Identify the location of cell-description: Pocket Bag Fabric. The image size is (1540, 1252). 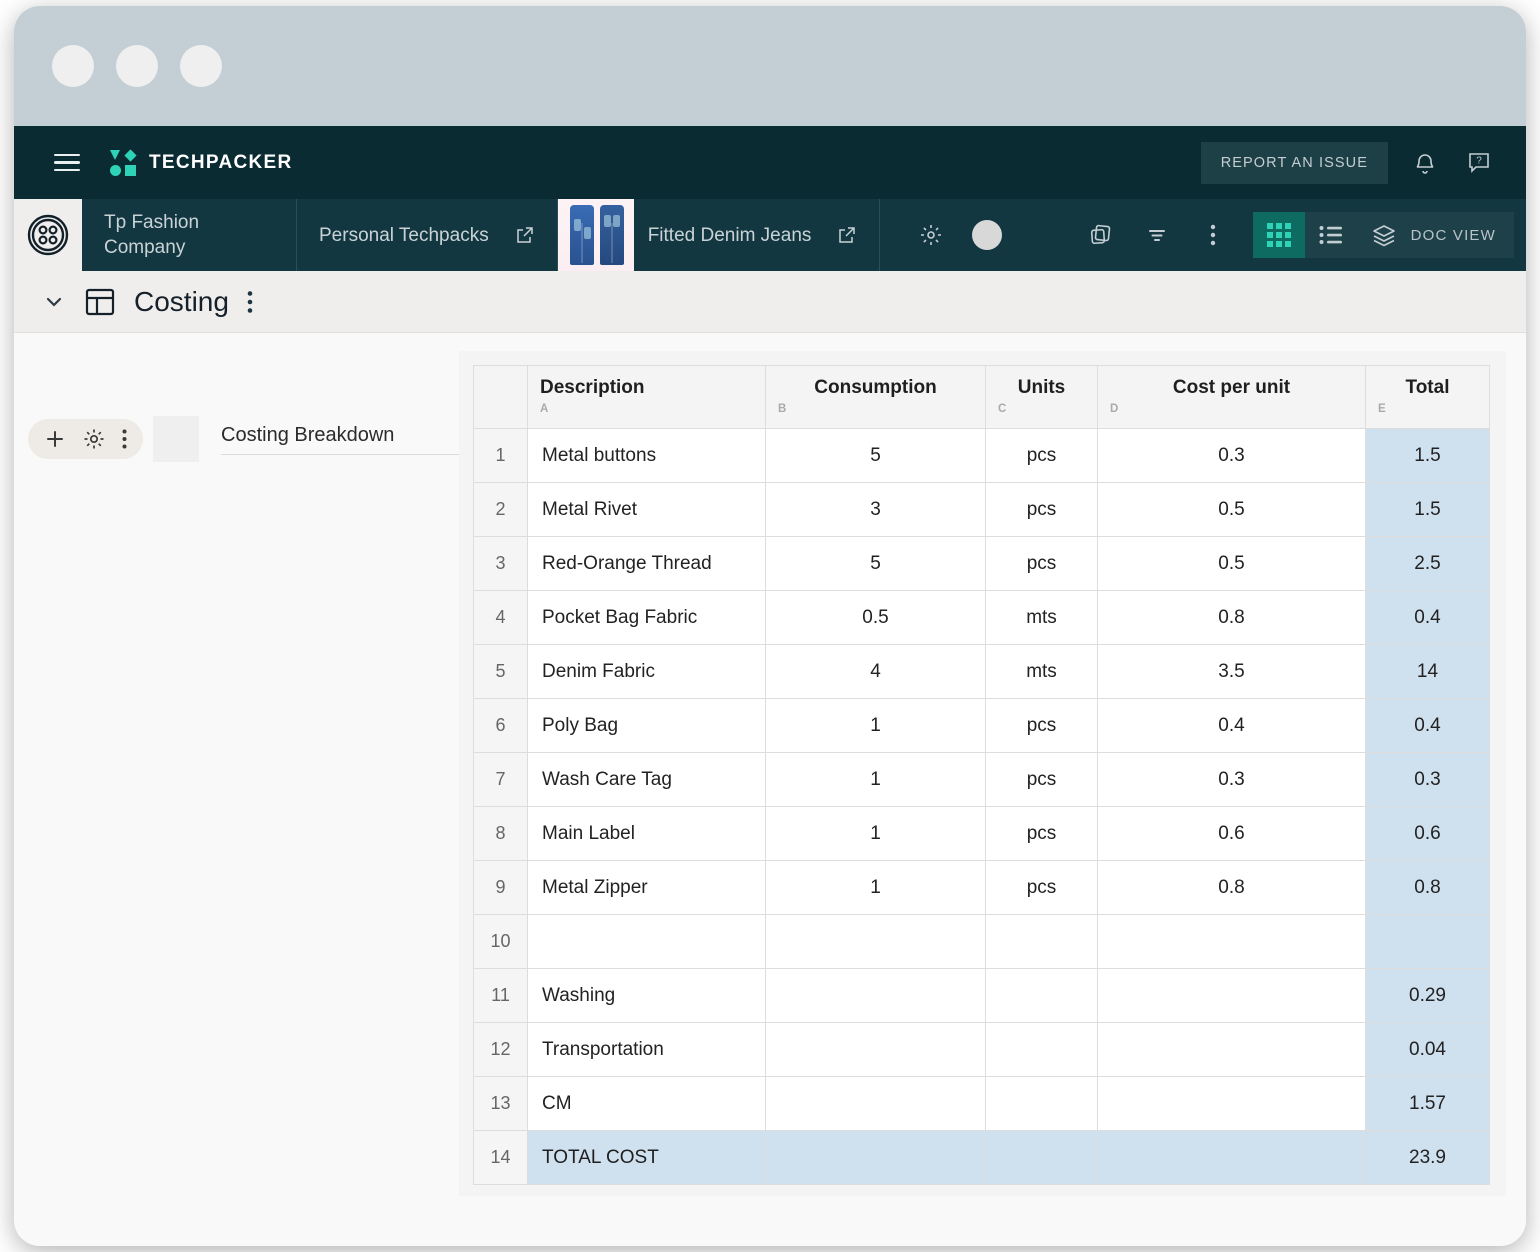
(646, 617).